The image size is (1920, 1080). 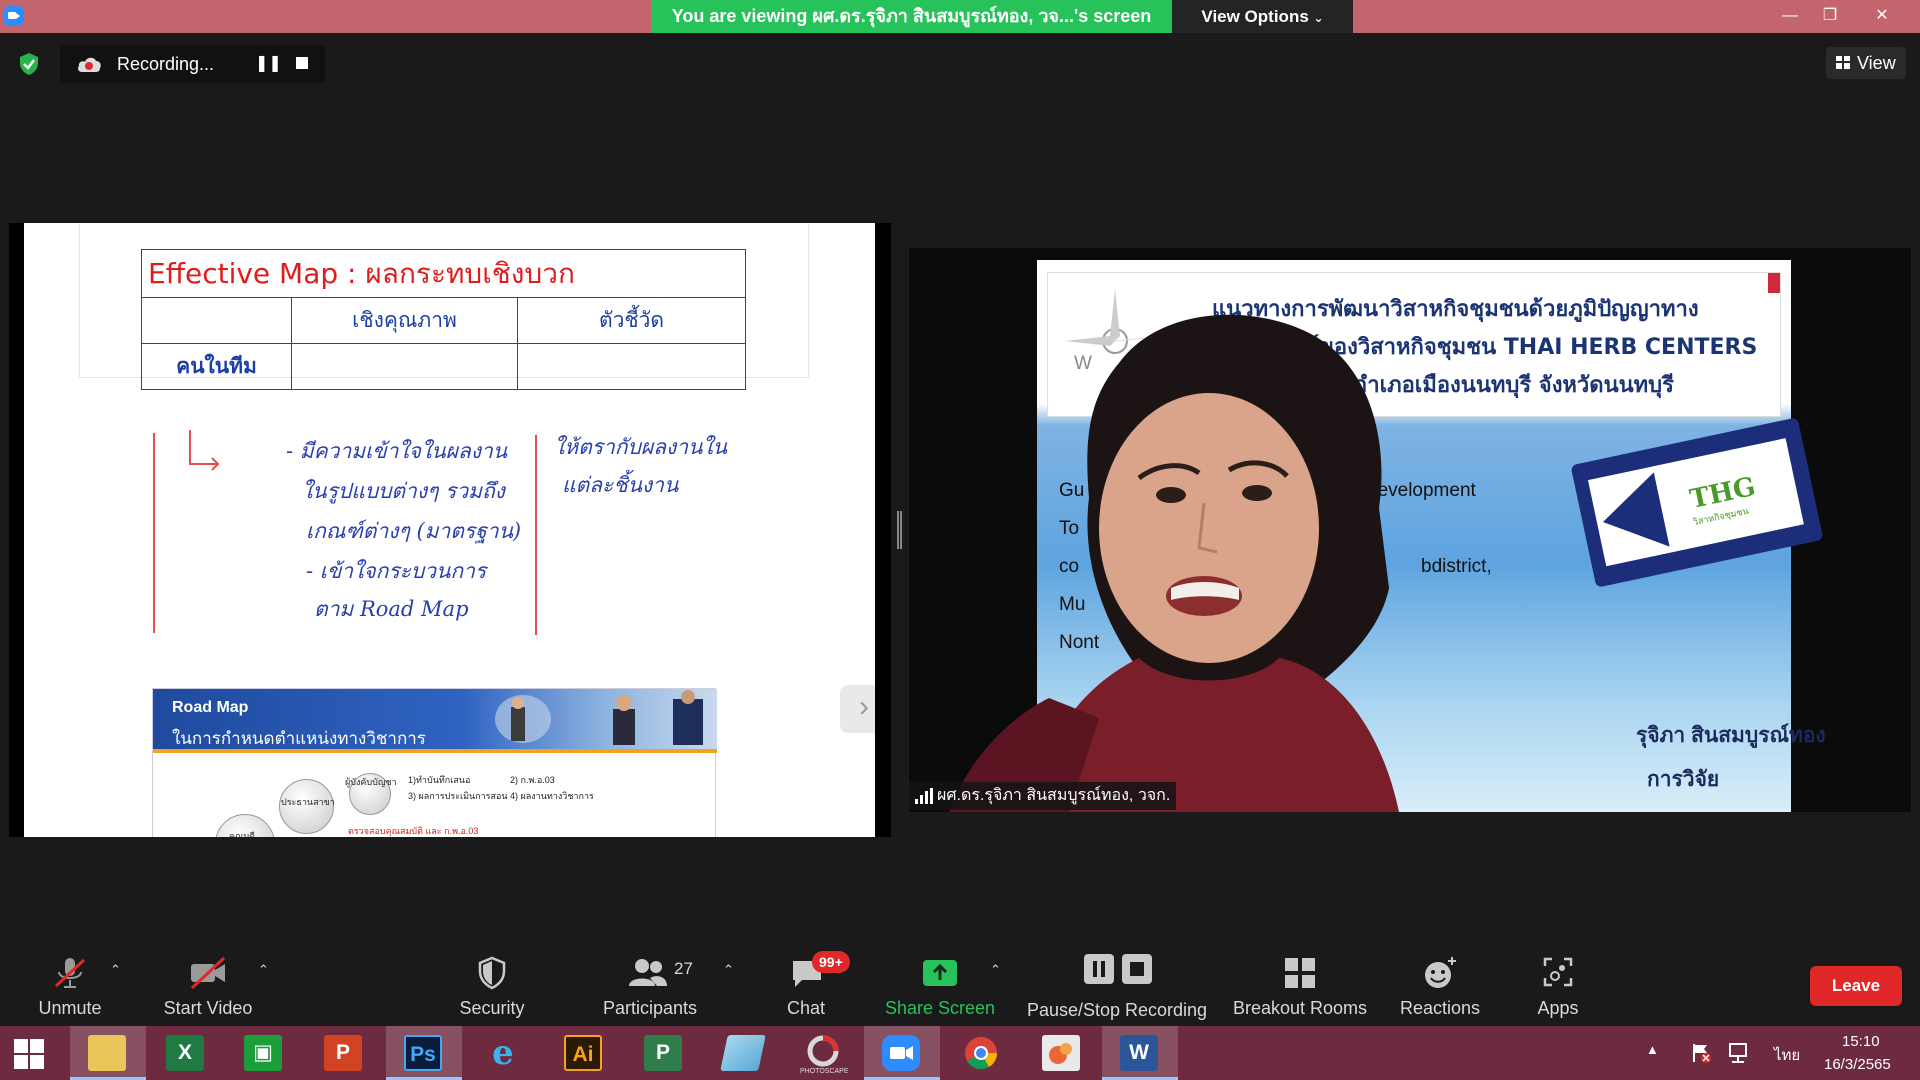 What do you see at coordinates (683, 968) in the screenshot?
I see `participants-count: 27` at bounding box center [683, 968].